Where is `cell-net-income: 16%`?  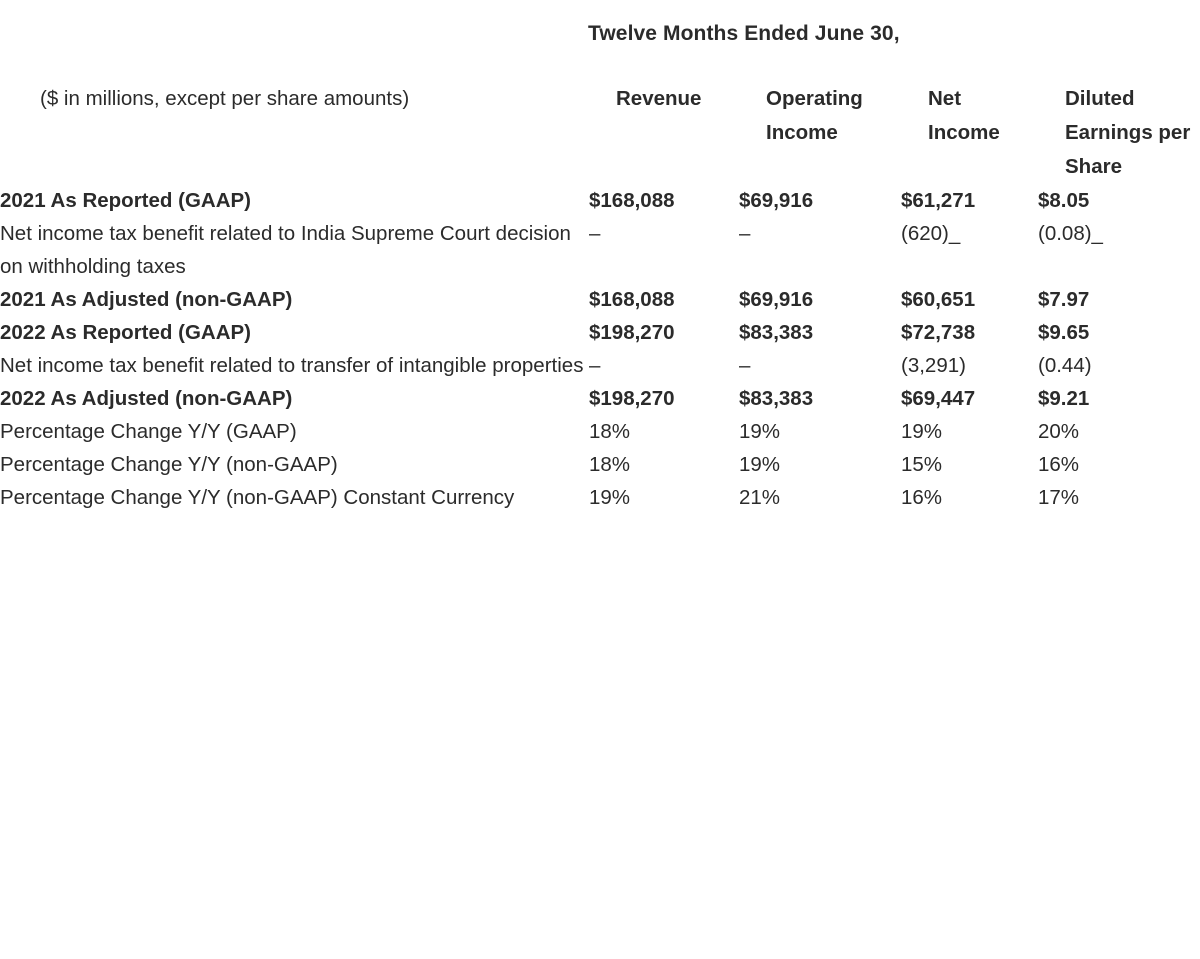
cell-net-income: 16% is located at coordinates (922, 497).